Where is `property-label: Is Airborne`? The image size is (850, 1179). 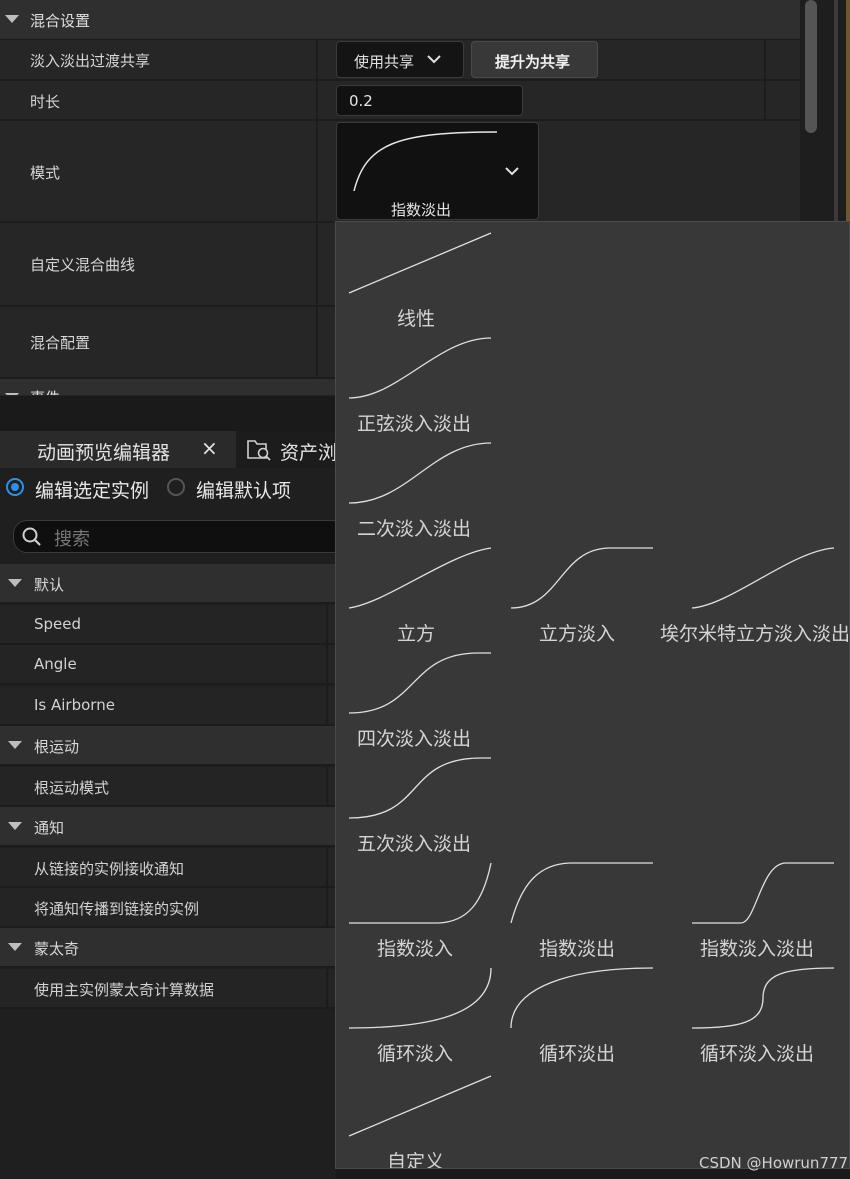
property-label: Is Airborne is located at coordinates (74, 705).